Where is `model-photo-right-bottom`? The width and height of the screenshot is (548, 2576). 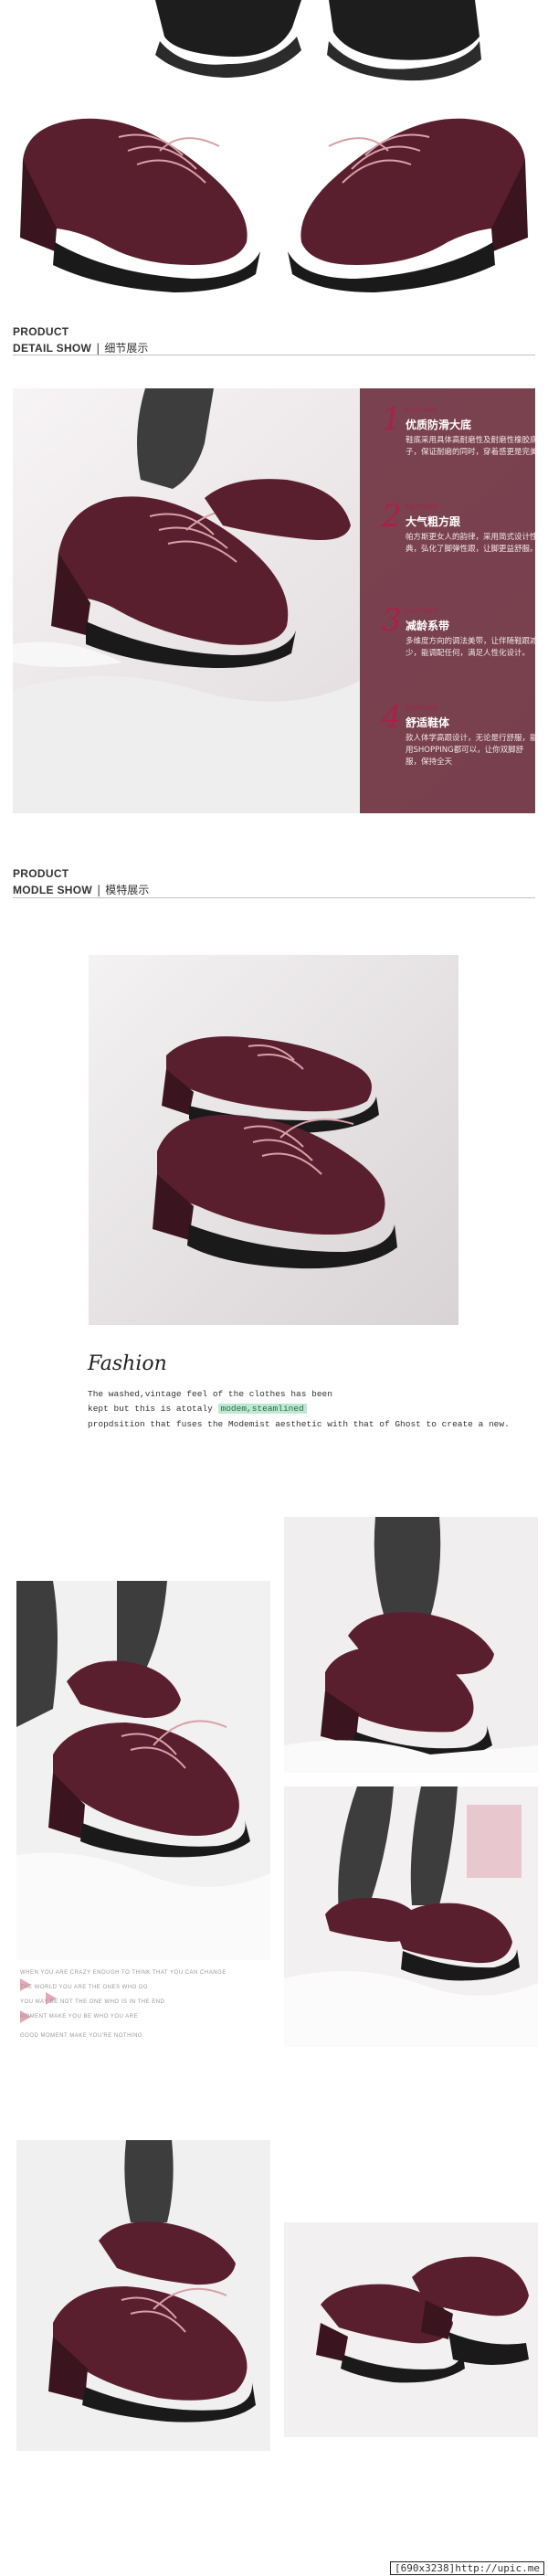 model-photo-right-bottom is located at coordinates (411, 1916).